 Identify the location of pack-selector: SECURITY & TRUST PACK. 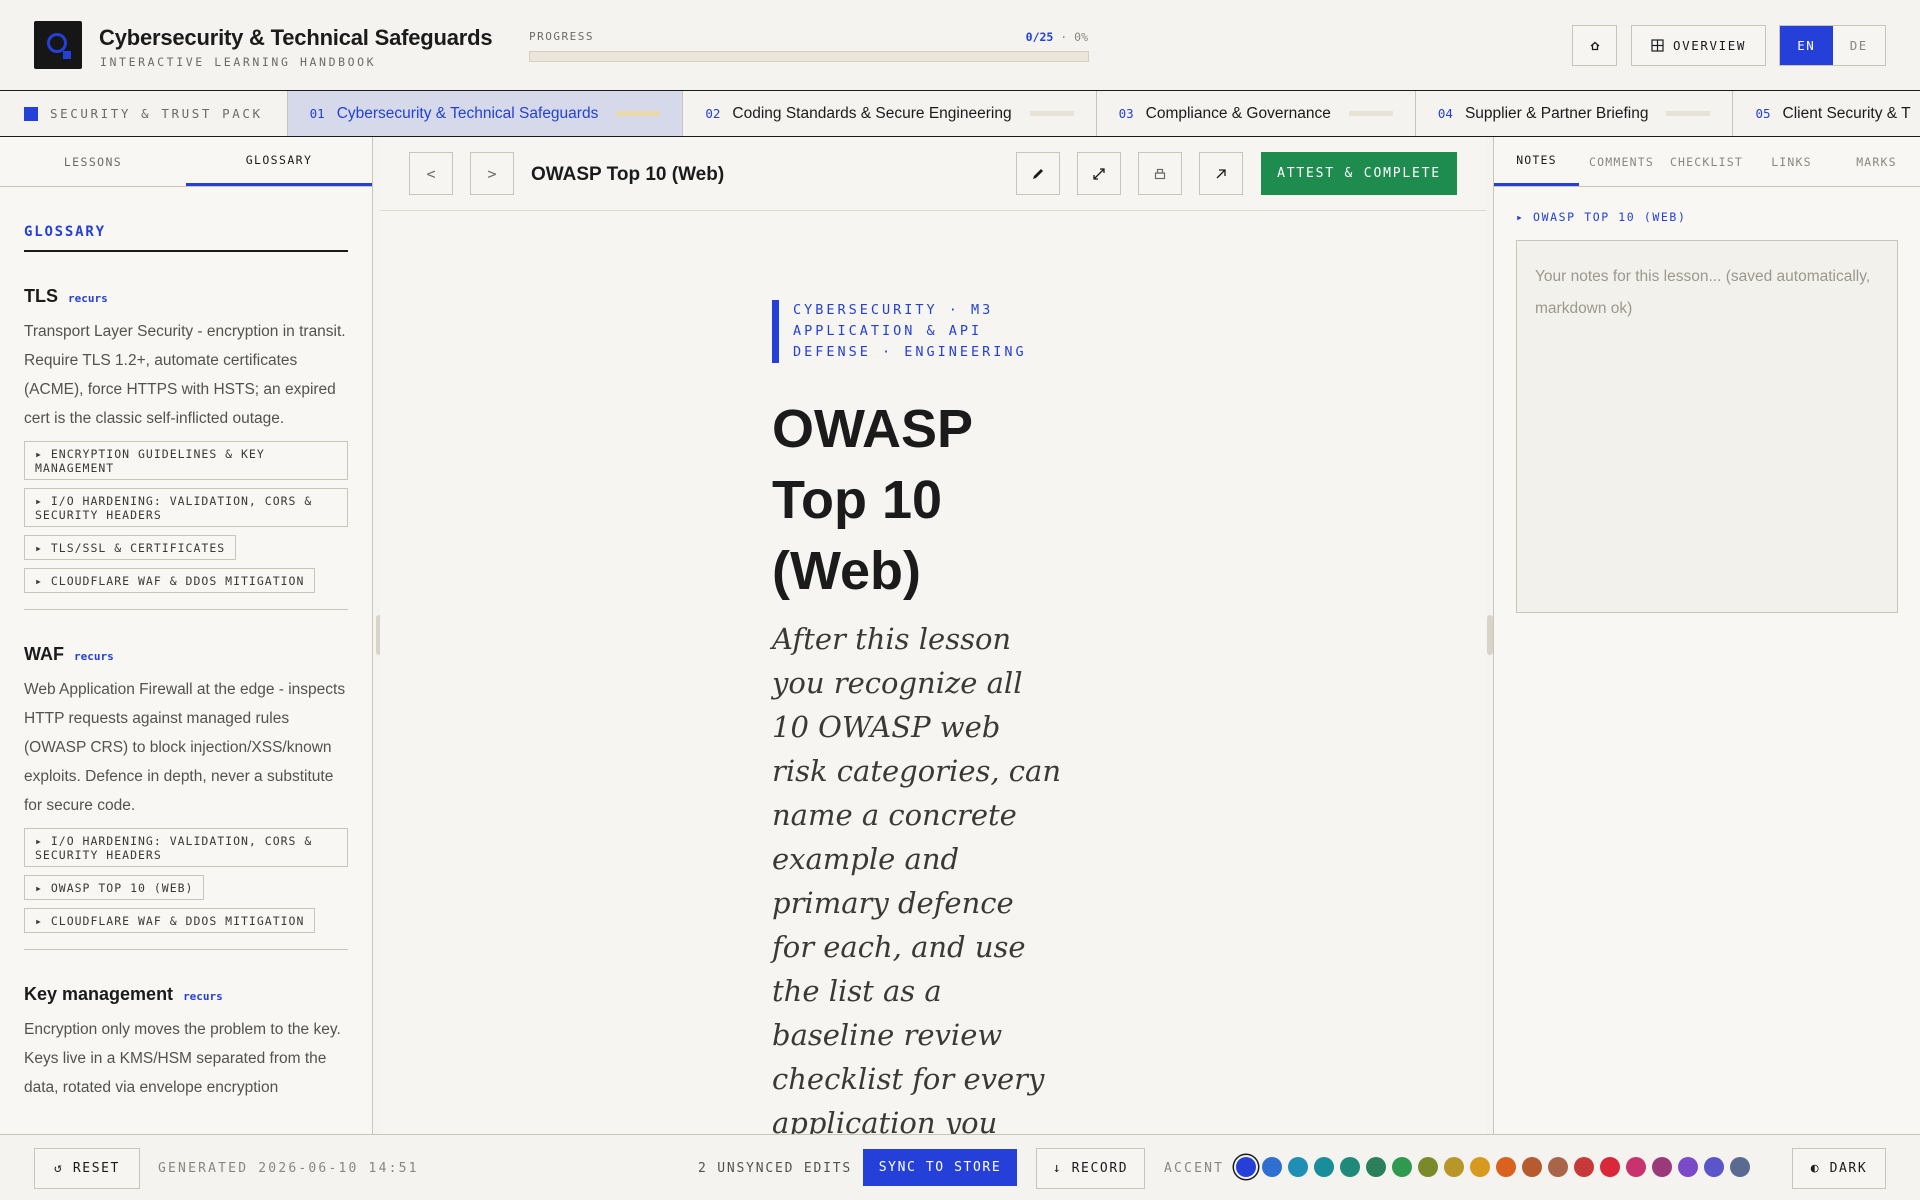
(144, 113).